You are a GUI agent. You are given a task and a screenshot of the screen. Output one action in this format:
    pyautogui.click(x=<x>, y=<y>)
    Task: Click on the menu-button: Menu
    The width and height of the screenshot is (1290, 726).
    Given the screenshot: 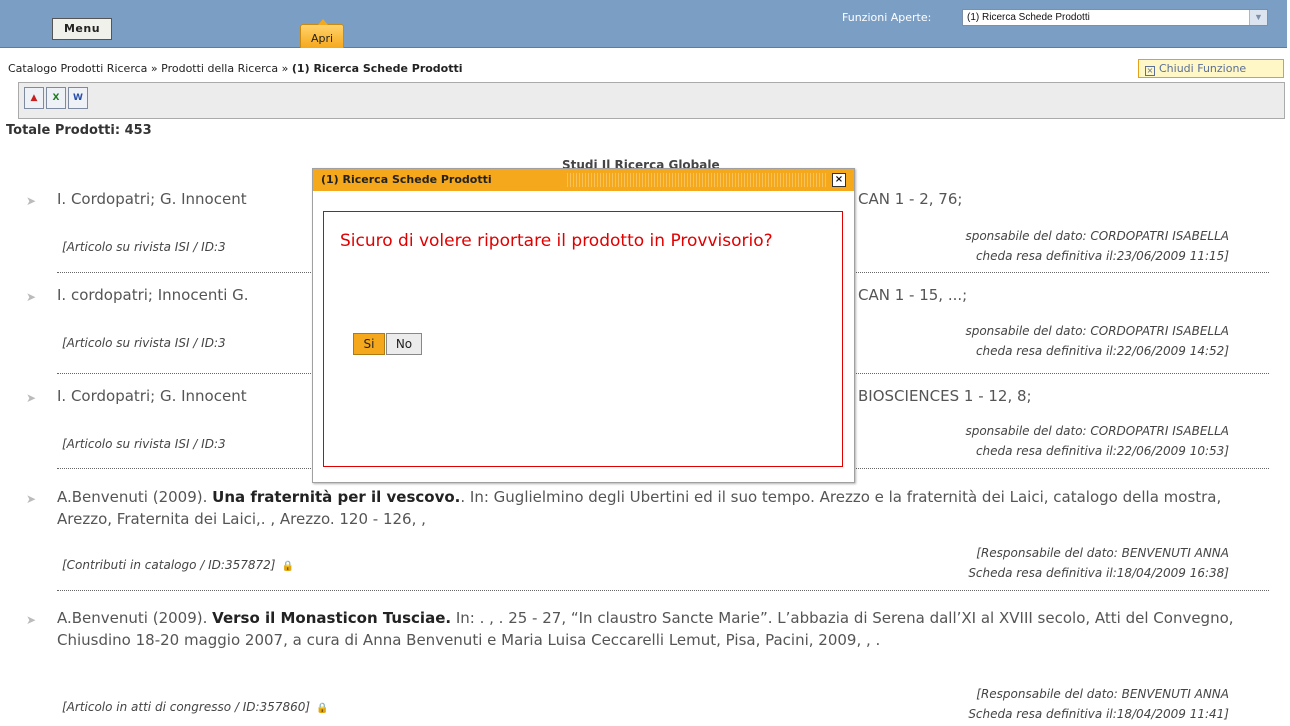 What is the action you would take?
    pyautogui.click(x=82, y=29)
    